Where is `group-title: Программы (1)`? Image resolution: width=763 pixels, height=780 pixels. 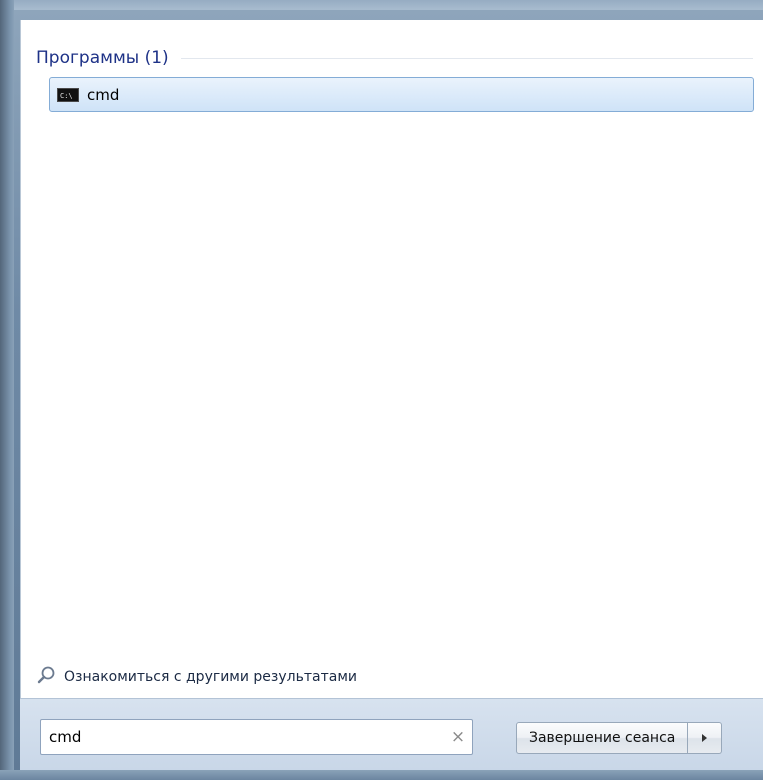 group-title: Программы (1) is located at coordinates (102, 58).